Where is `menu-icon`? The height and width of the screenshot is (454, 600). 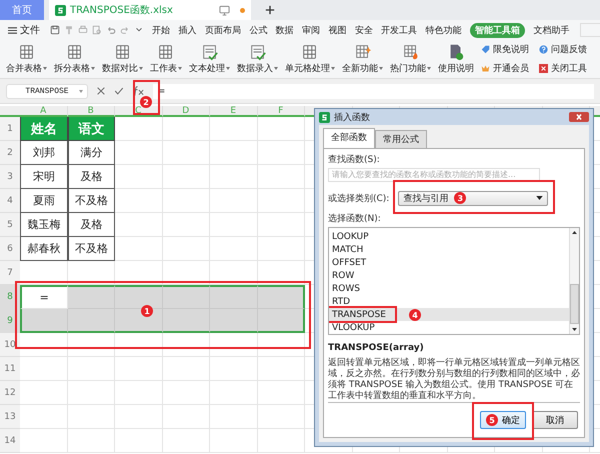
menu-icon is located at coordinates (12, 30).